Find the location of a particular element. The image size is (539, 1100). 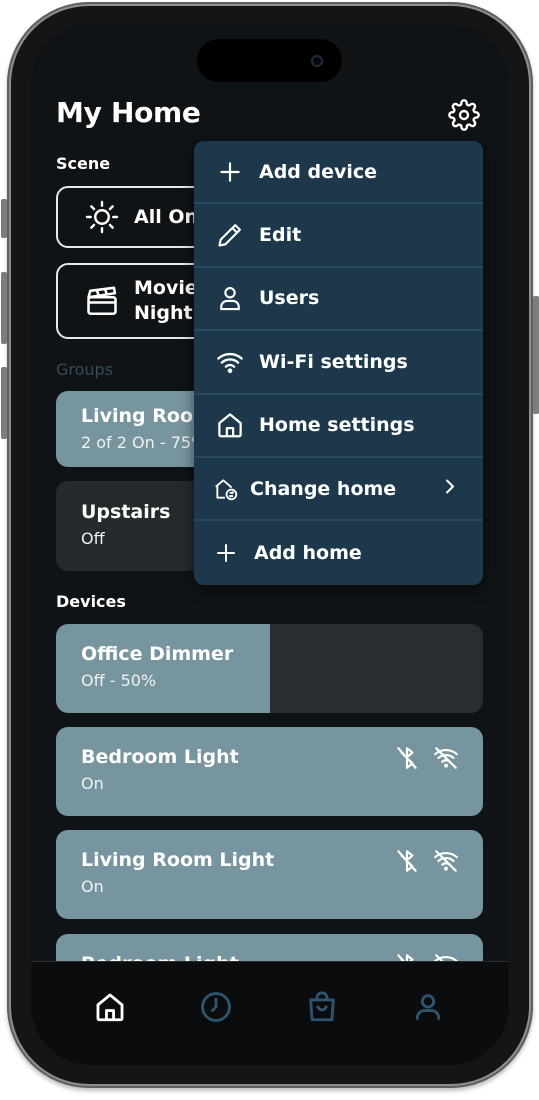

dimmer-level-fill: Office Dimmer Off - 50% is located at coordinates (163, 668).